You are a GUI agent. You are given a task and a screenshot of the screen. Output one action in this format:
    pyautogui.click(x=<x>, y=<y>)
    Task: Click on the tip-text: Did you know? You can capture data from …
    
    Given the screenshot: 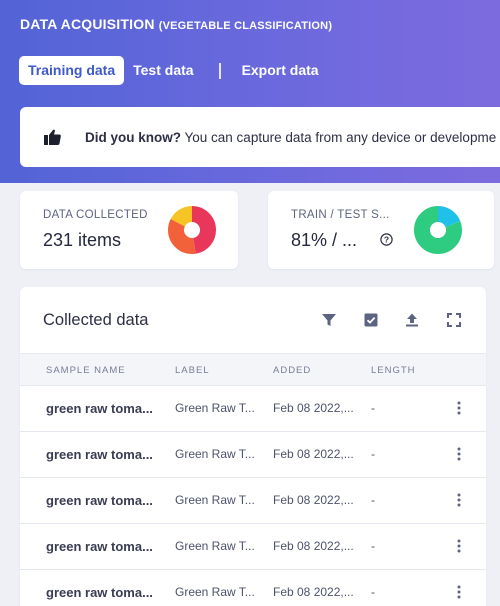 What is the action you would take?
    pyautogui.click(x=290, y=137)
    